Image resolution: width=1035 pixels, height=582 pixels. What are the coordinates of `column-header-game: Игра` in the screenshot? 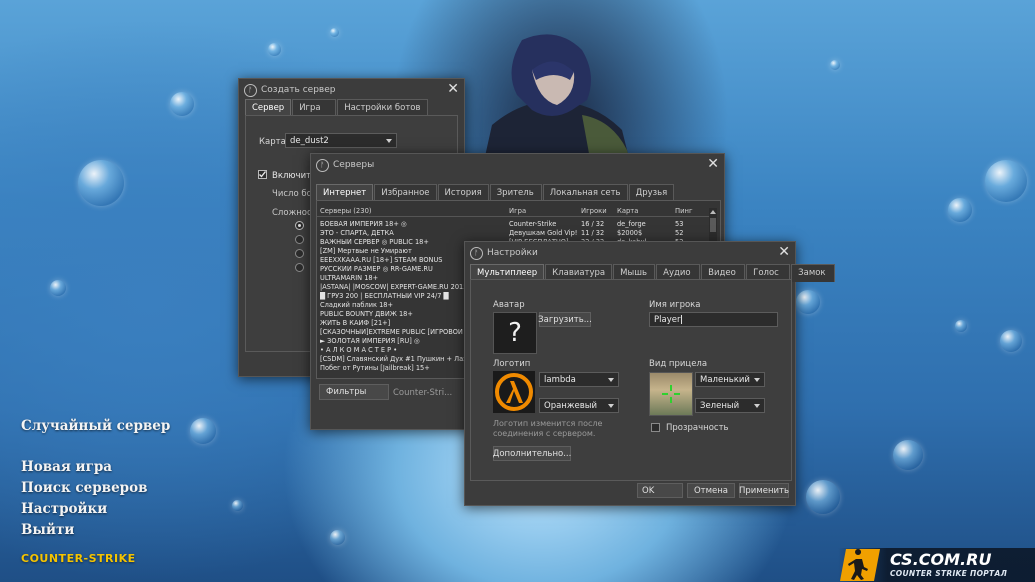 It's located at (517, 211).